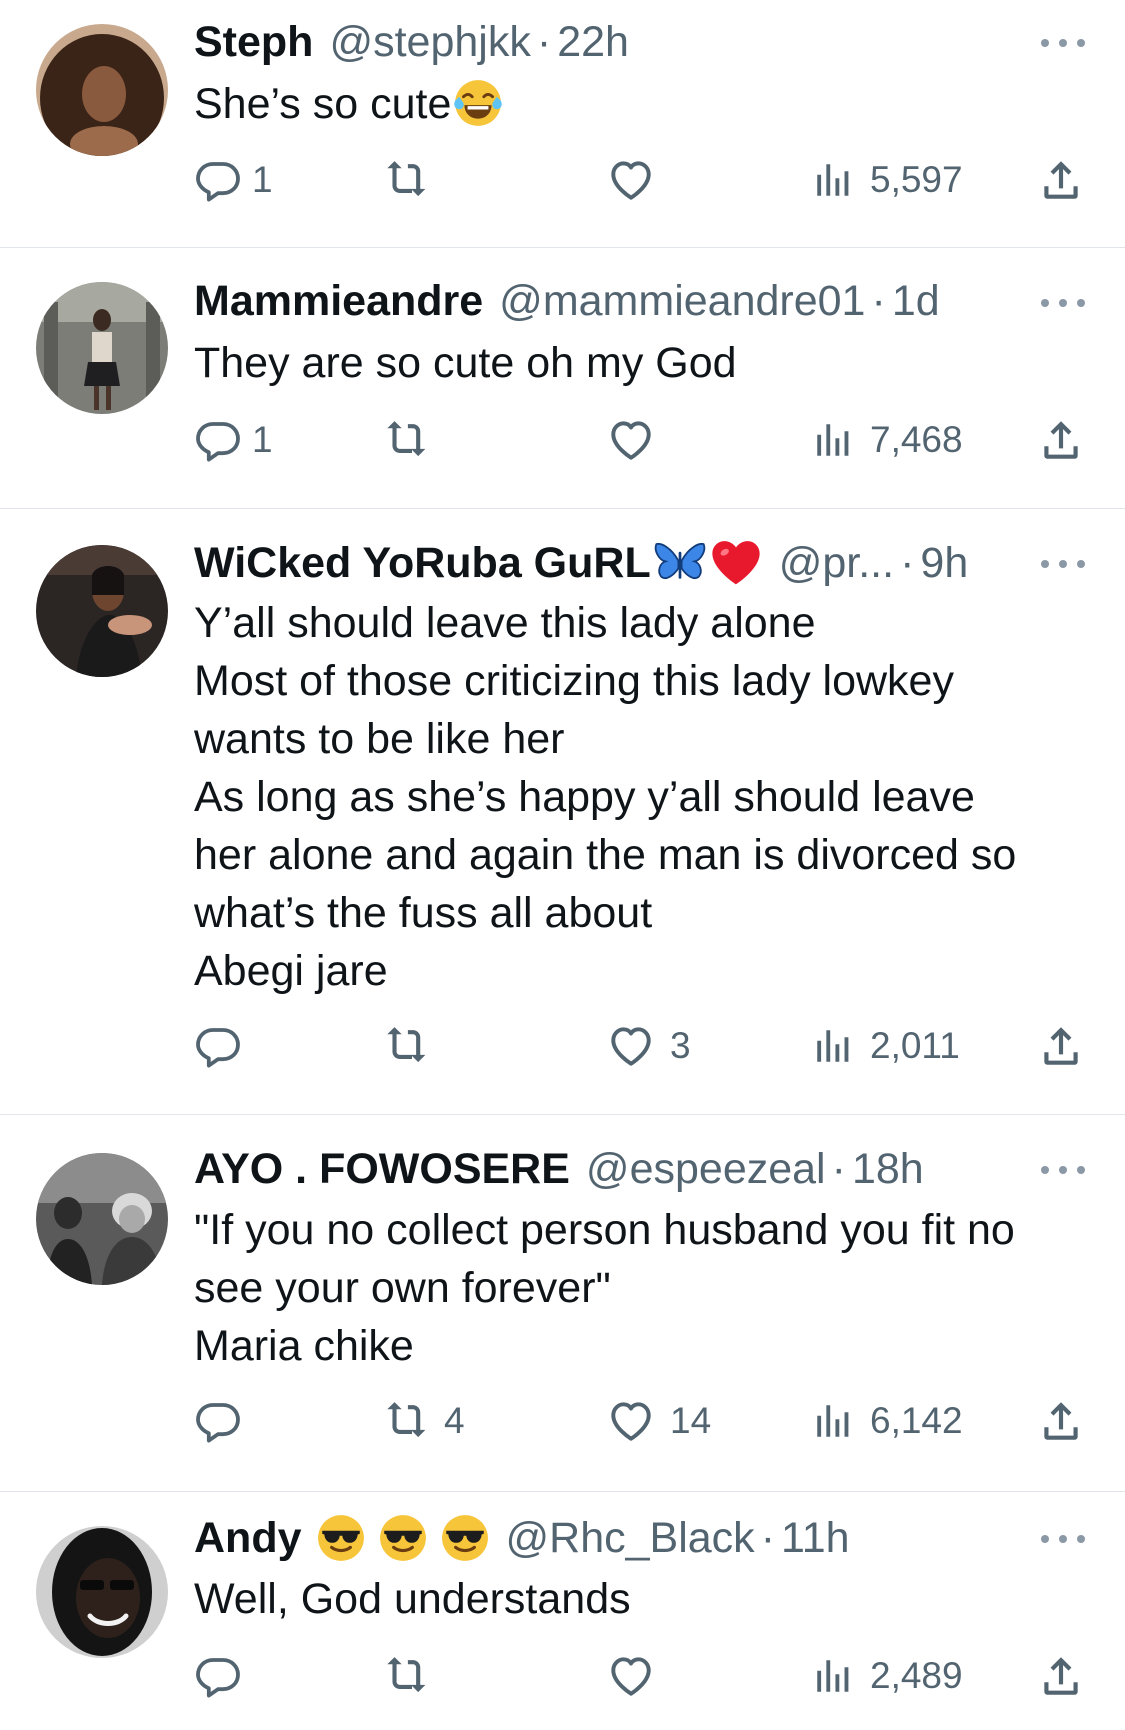  Describe the element at coordinates (291, 971) in the screenshot. I see `tweet-line: Abegi jare` at that location.